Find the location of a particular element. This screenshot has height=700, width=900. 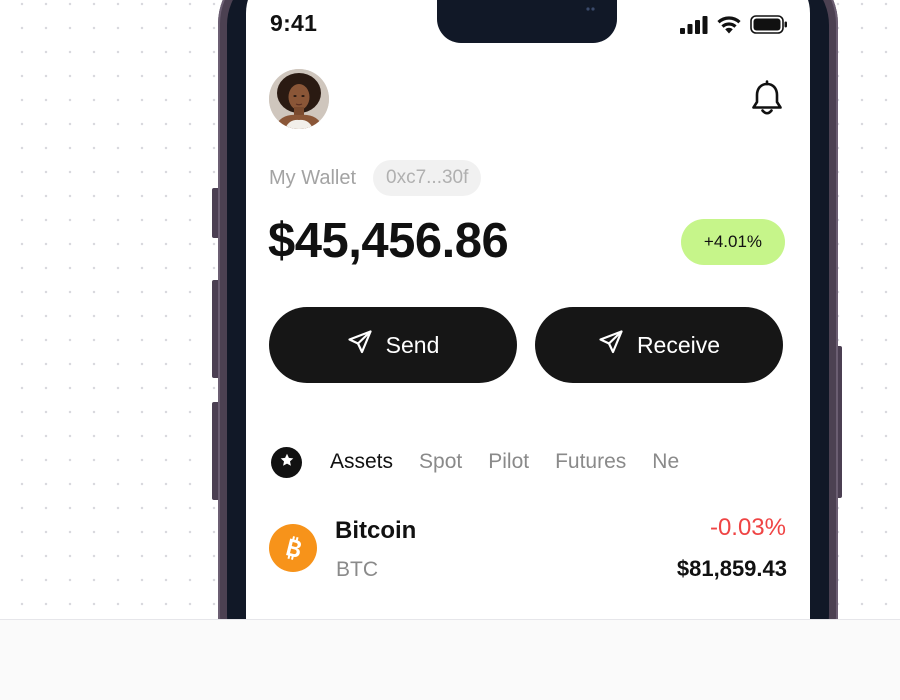

send-button: Send is located at coordinates (393, 345).